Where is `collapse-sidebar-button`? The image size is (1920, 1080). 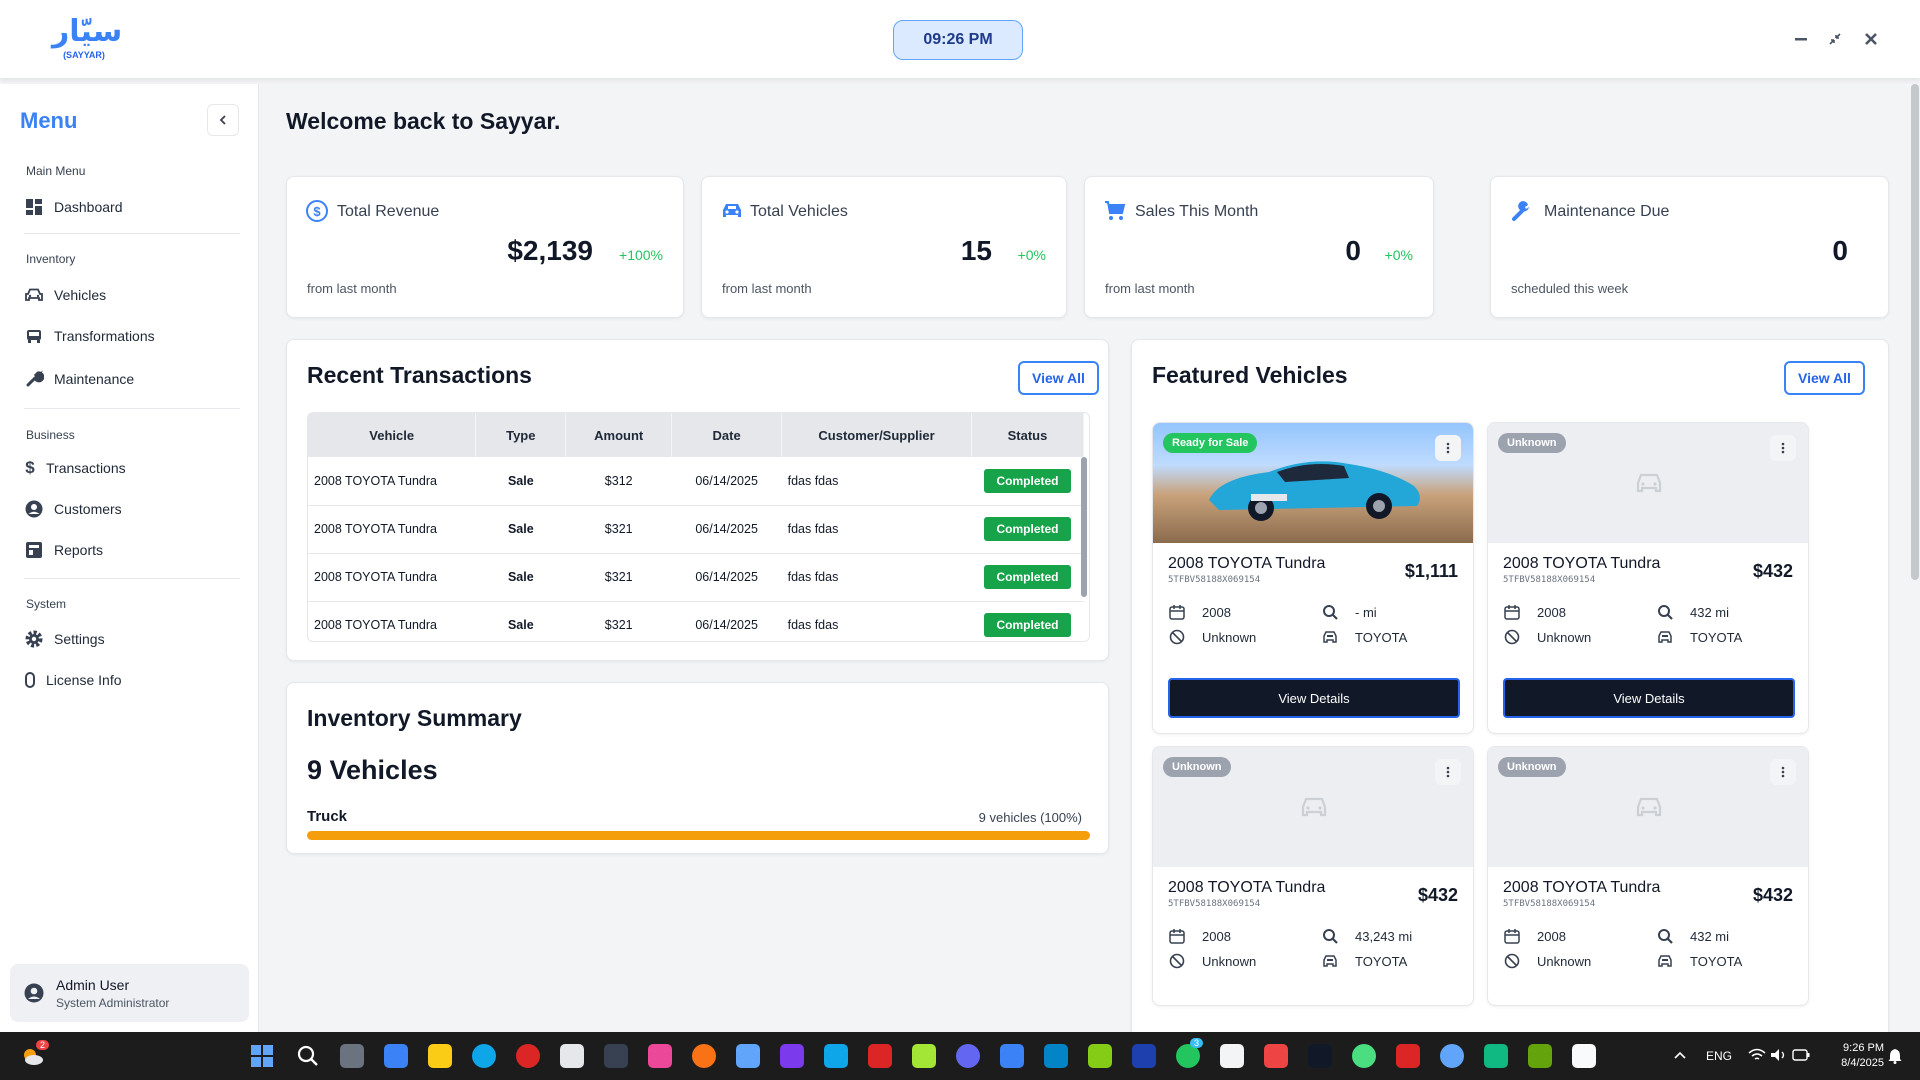 collapse-sidebar-button is located at coordinates (223, 120).